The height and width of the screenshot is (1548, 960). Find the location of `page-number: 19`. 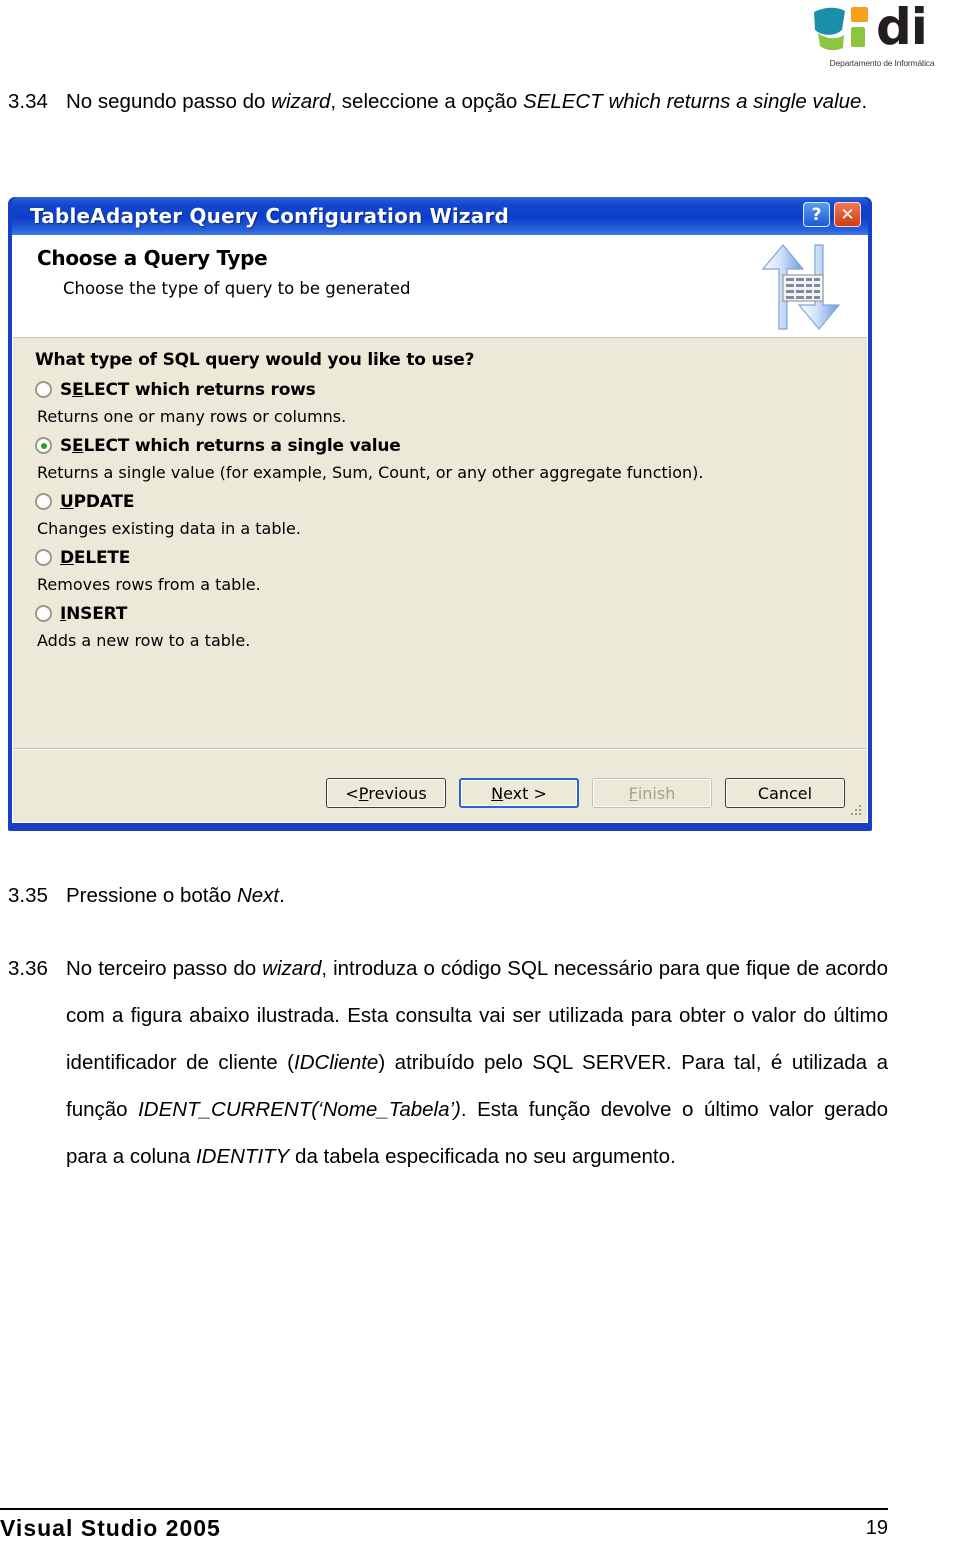

page-number: 19 is located at coordinates (876, 1528).